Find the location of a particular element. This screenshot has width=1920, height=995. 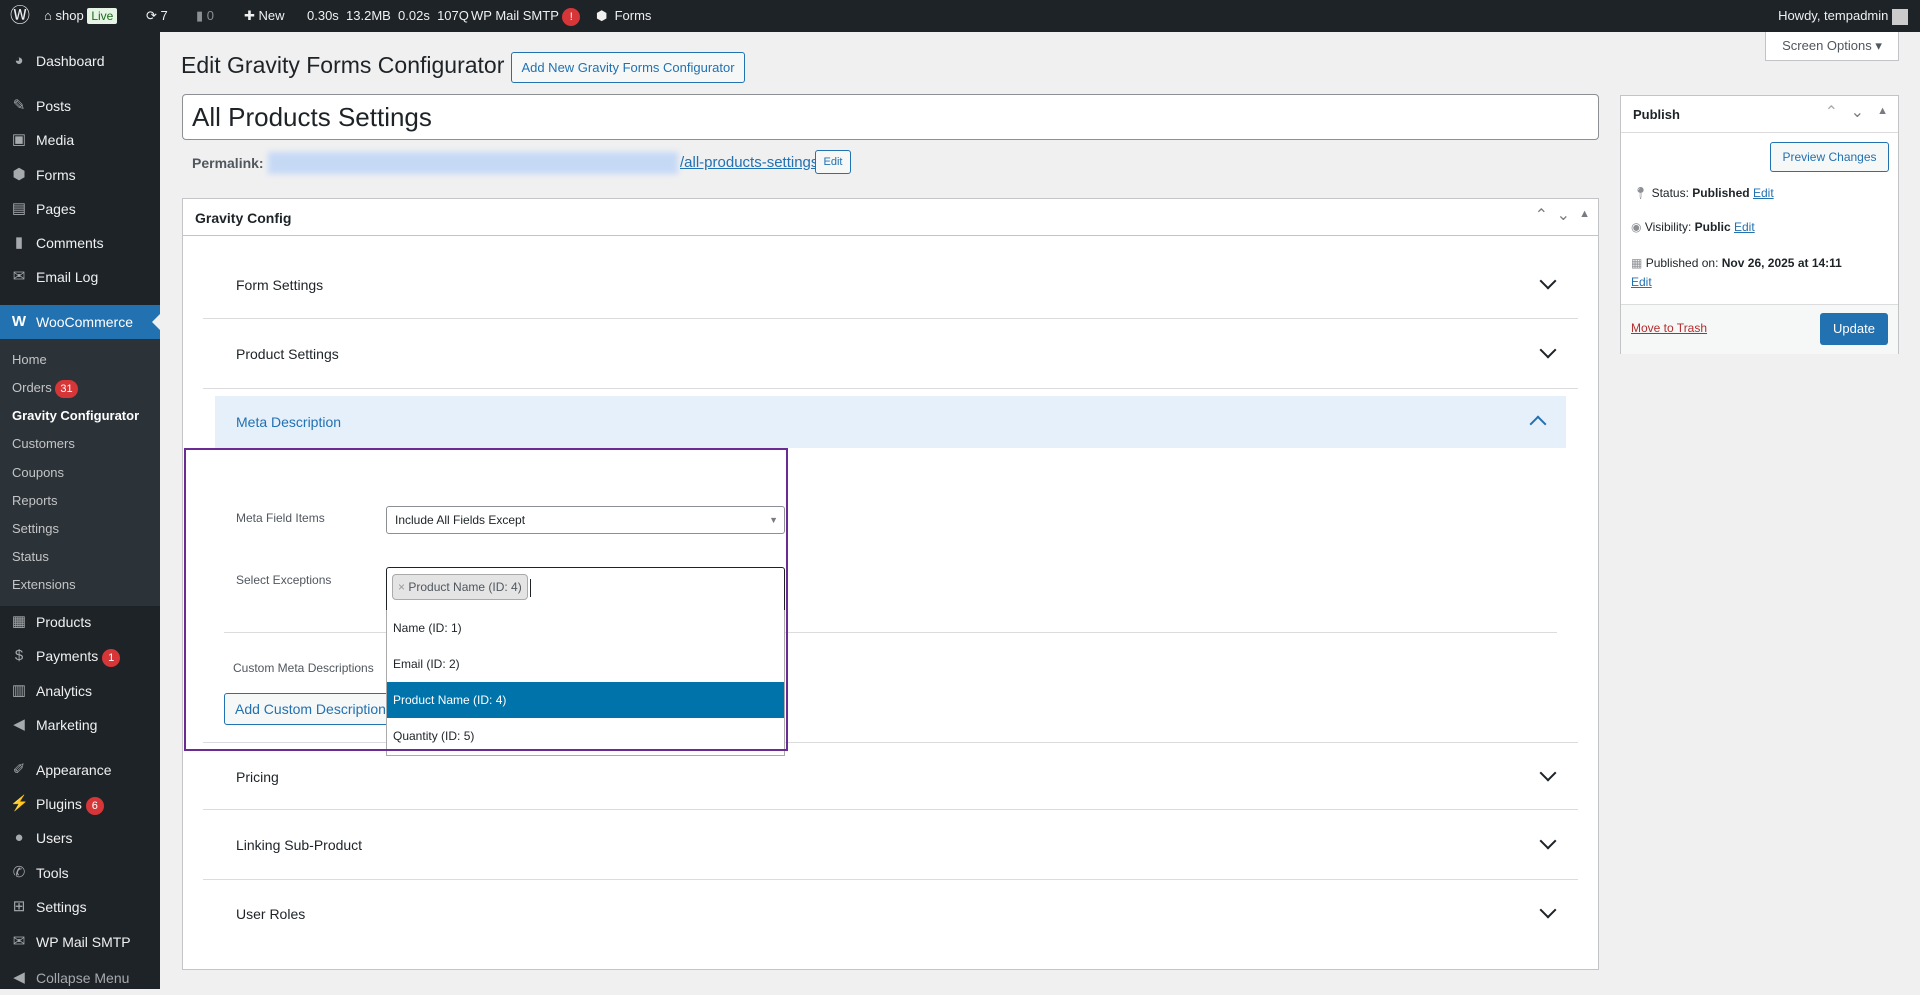

menu-label: Settings is located at coordinates (61, 907).